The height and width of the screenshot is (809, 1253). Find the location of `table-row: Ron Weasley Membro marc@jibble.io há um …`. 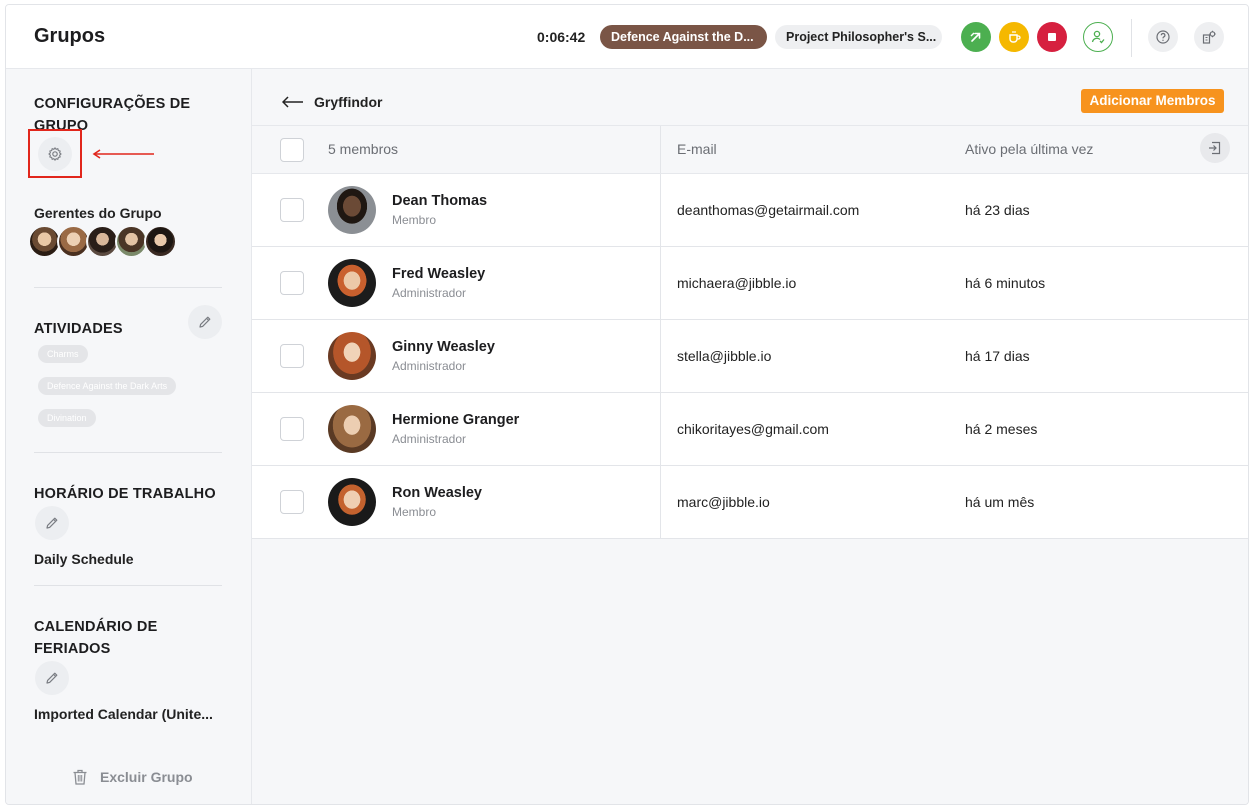

table-row: Ron Weasley Membro marc@jibble.io há um … is located at coordinates (750, 502).